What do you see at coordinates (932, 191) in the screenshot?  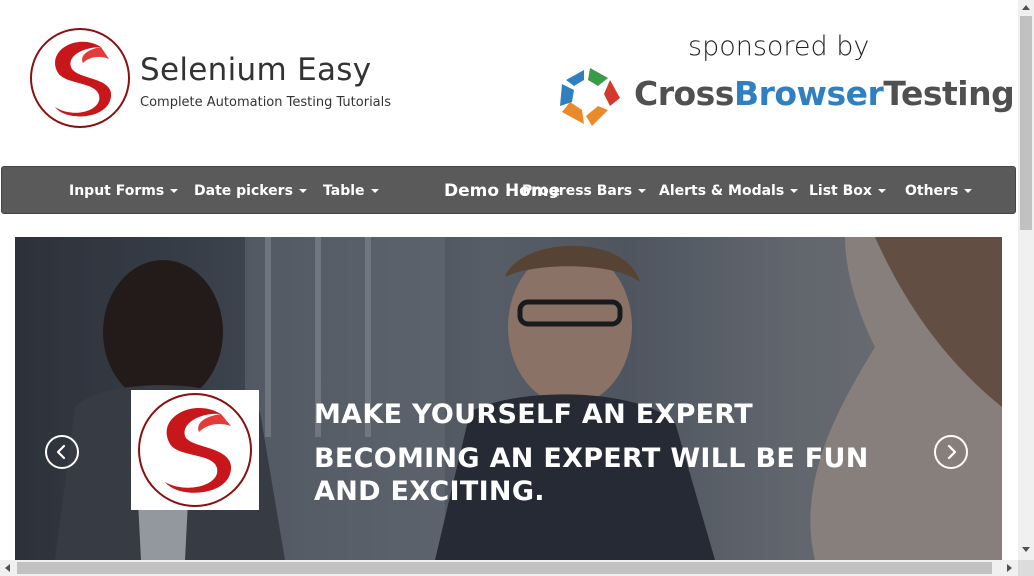 I see `nav-others-label: Others` at bounding box center [932, 191].